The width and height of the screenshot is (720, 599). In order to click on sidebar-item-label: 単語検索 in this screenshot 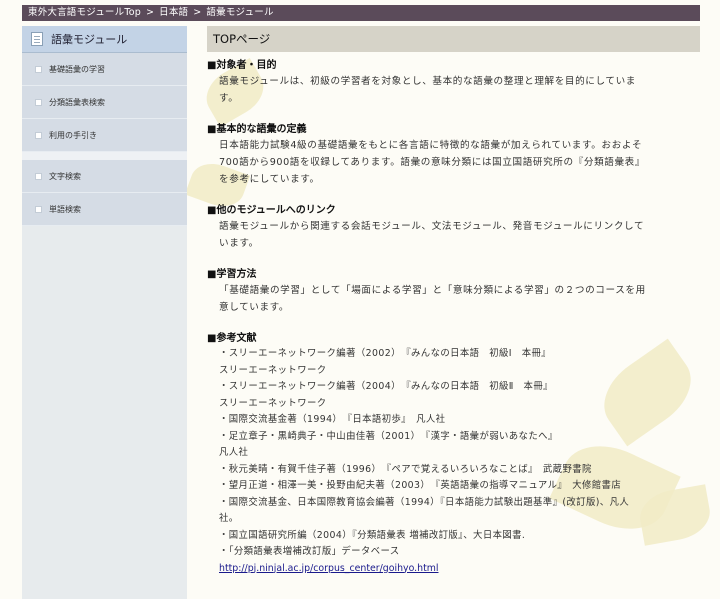, I will do `click(65, 209)`.